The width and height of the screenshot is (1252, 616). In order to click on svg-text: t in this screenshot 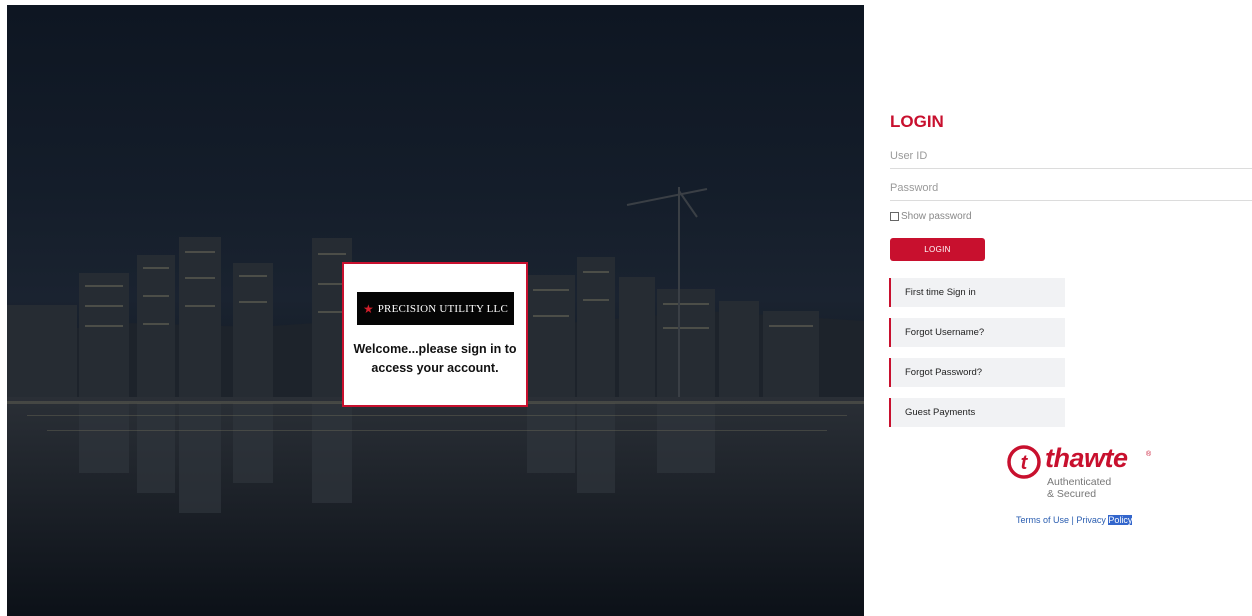, I will do `click(1025, 463)`.